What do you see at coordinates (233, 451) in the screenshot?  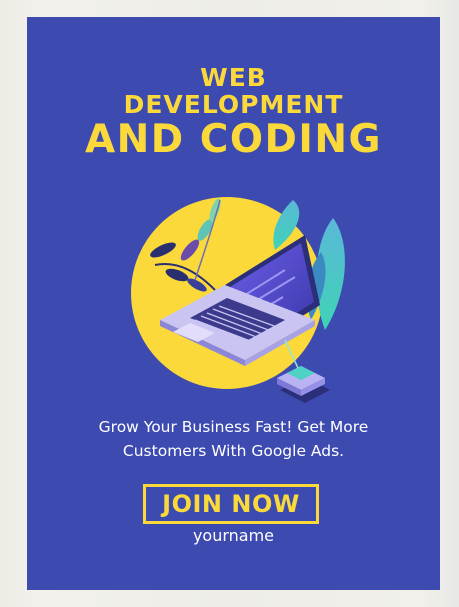 I see `tagline-line-2: Customers With Google Ads.` at bounding box center [233, 451].